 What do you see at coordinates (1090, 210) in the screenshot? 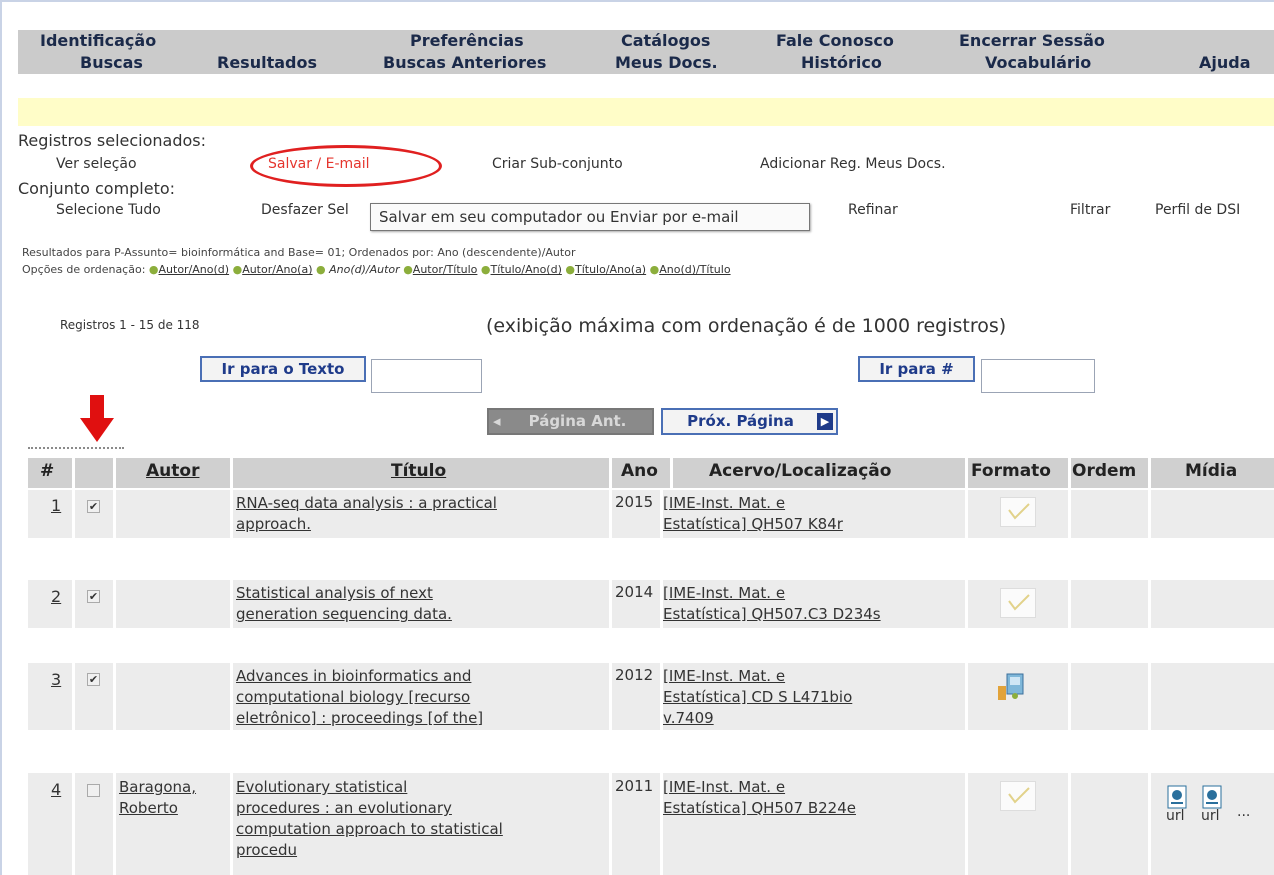
I see `filtrar-link: Filtrar` at bounding box center [1090, 210].